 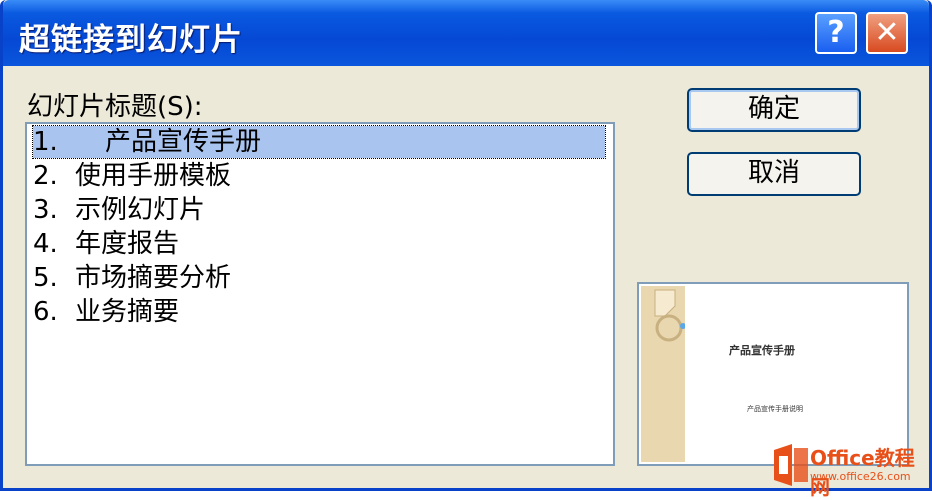 What do you see at coordinates (45, 278) in the screenshot?
I see `list-item-number: 5.` at bounding box center [45, 278].